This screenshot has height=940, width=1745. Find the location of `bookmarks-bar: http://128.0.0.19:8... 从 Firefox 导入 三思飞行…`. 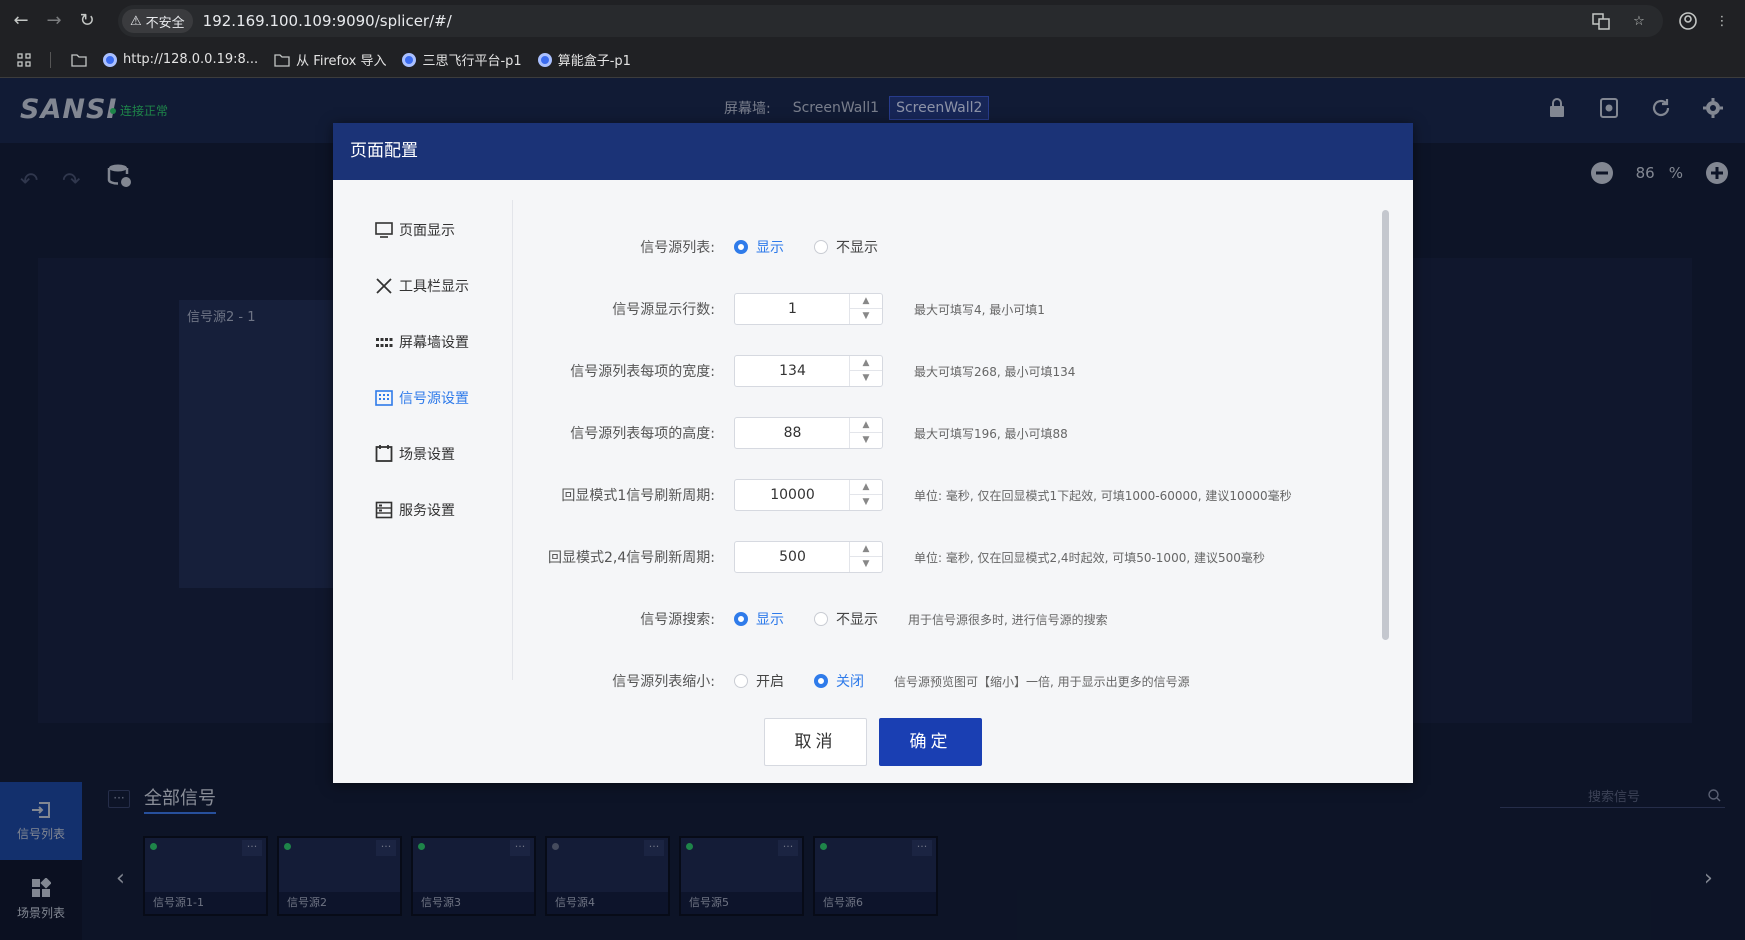

bookmarks-bar: http://128.0.0.19:8... 从 Firefox 导入 三思飞行… is located at coordinates (872, 60).